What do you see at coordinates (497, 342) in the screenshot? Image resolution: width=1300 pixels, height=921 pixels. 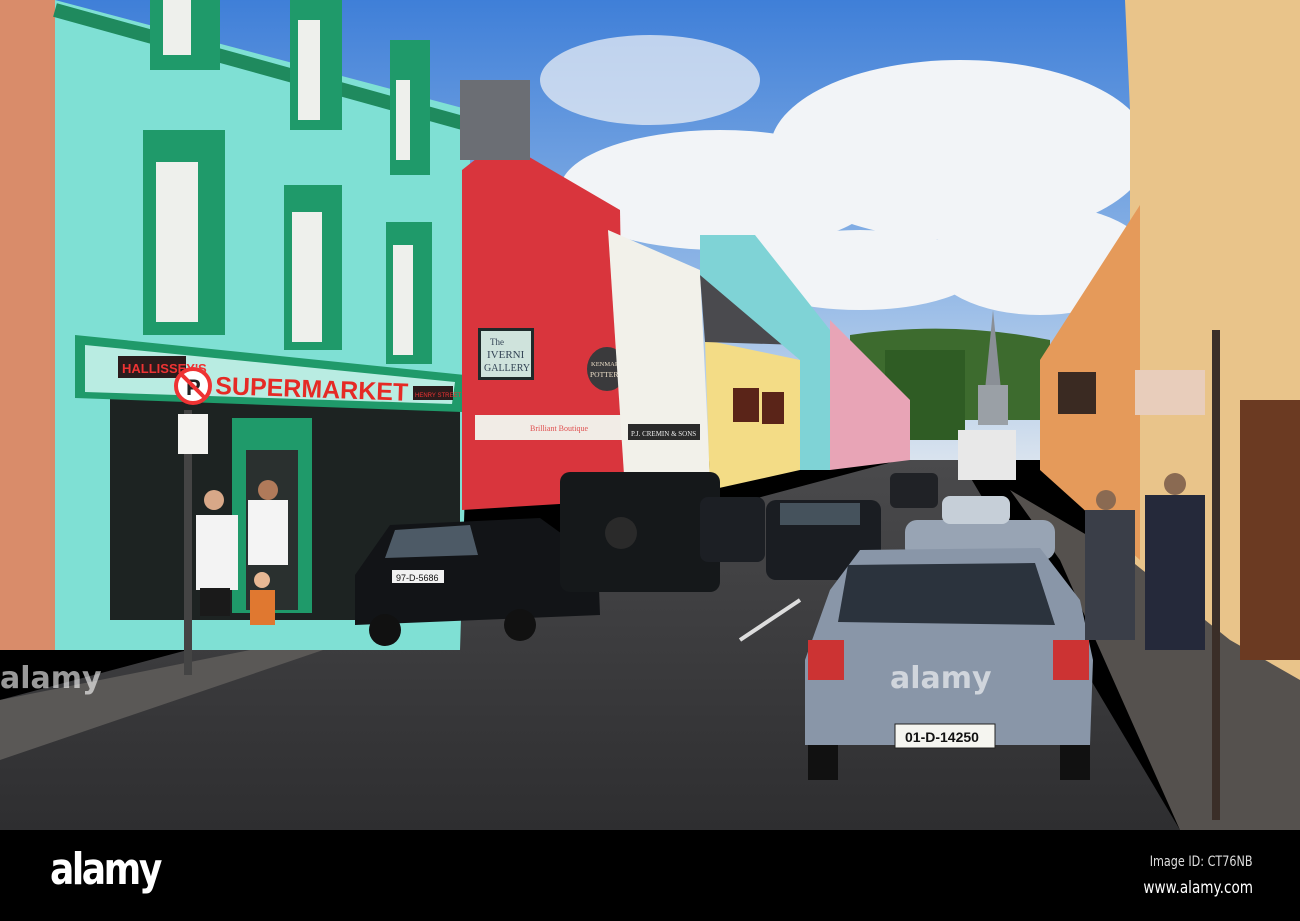 I see `gallery-sign-text: The` at bounding box center [497, 342].